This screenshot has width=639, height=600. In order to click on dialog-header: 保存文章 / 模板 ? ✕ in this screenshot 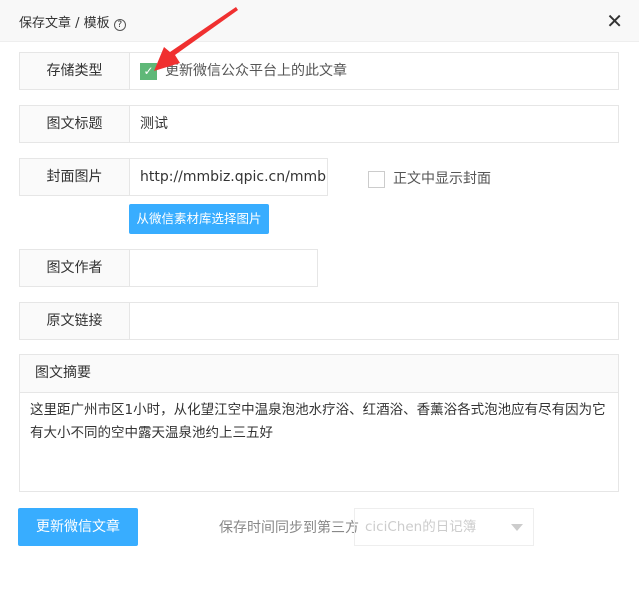, I will do `click(319, 21)`.